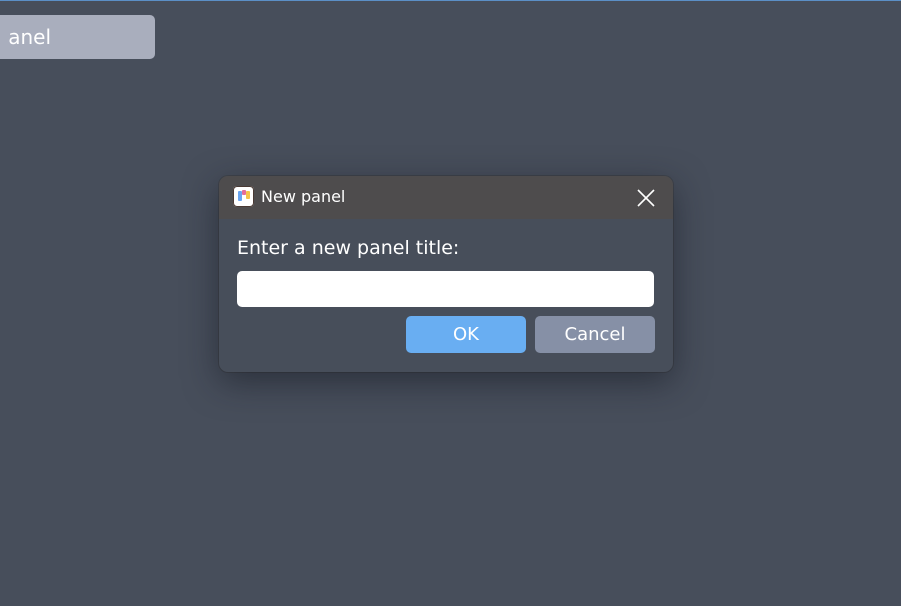 The image size is (901, 606). I want to click on close-button, so click(646, 198).